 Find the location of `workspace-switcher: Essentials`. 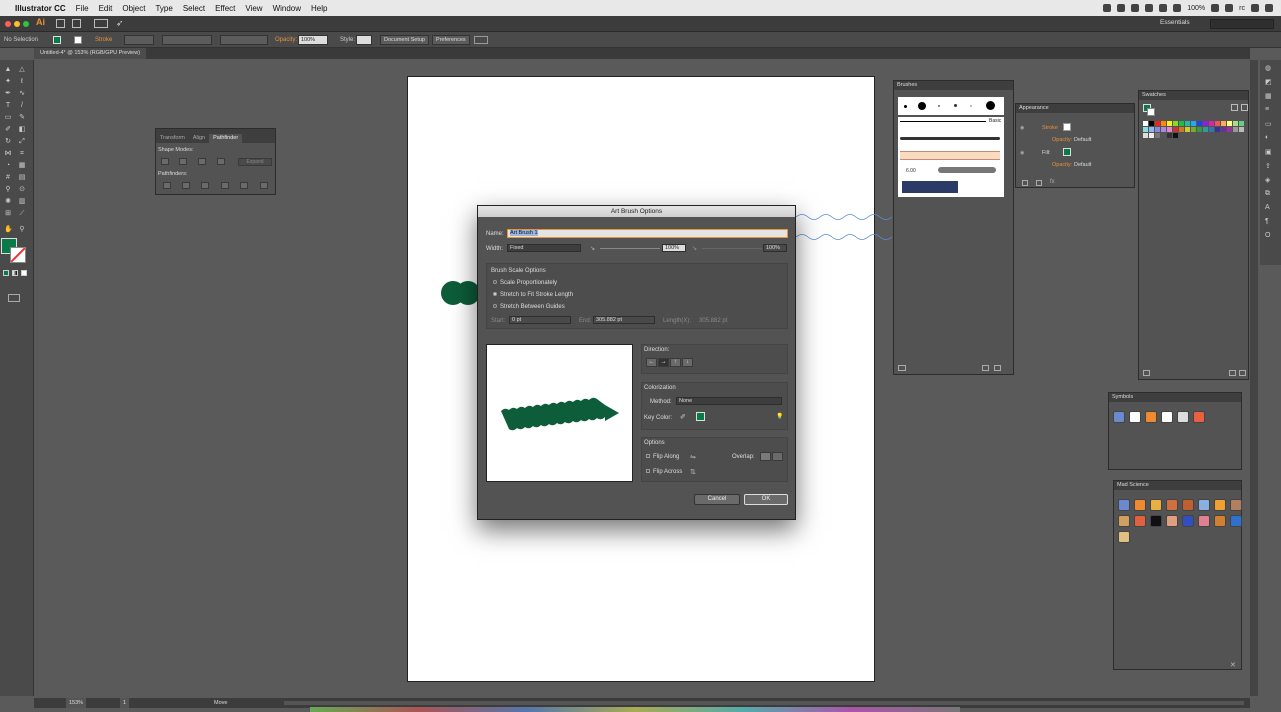

workspace-switcher: Essentials is located at coordinates (1175, 22).